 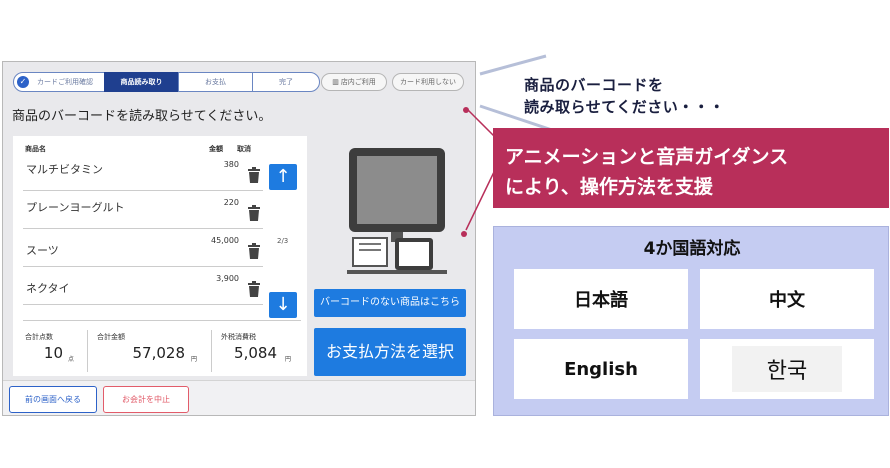 I want to click on count-unit: 点, so click(x=71, y=359).